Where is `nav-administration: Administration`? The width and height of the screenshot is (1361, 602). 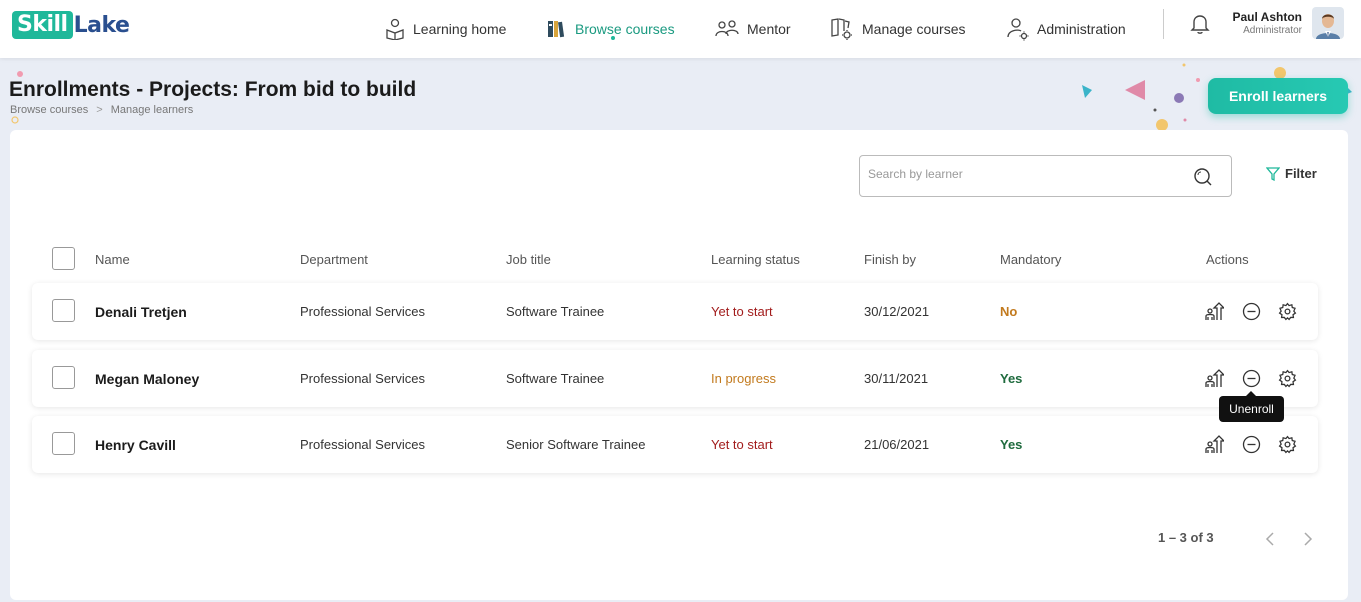
nav-administration: Administration is located at coordinates (1066, 29).